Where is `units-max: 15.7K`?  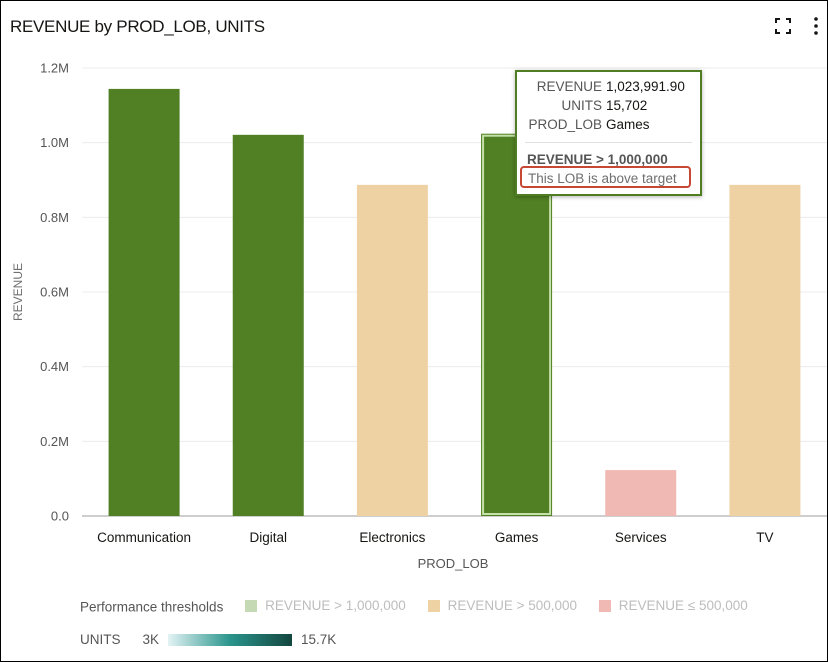 units-max: 15.7K is located at coordinates (319, 639).